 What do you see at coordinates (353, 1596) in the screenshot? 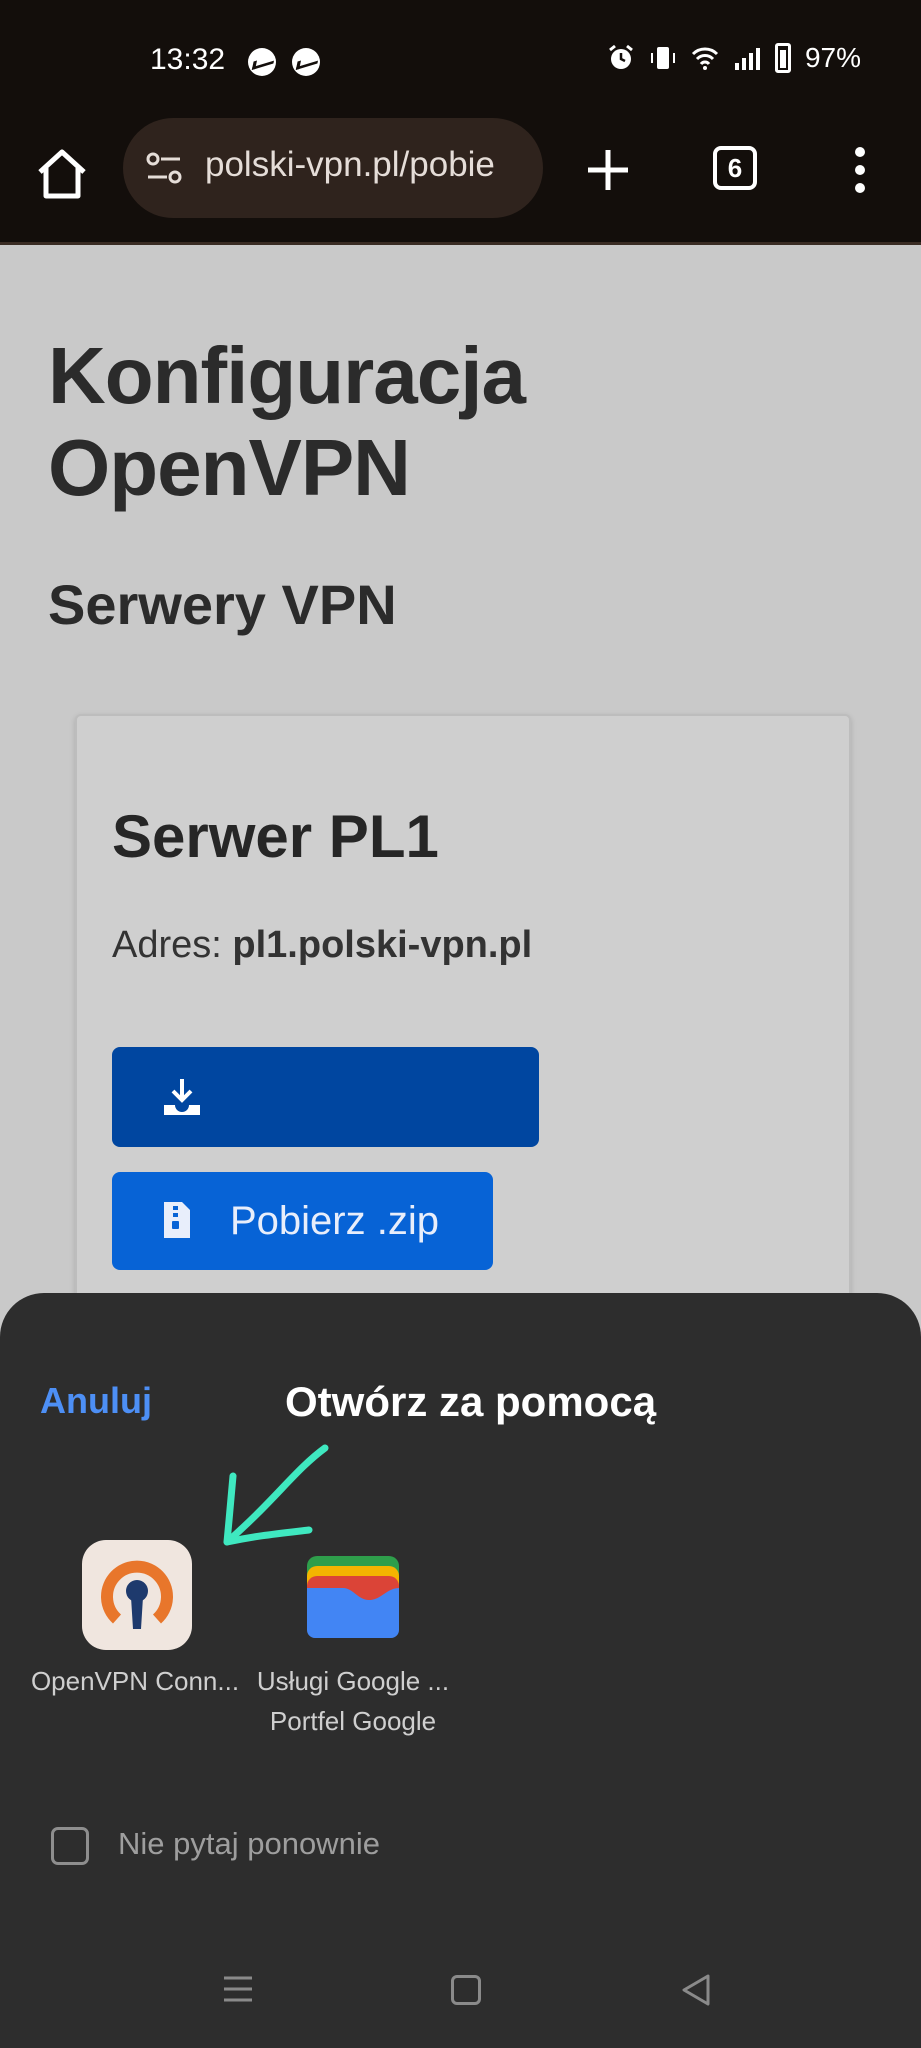
I see `google-wallet-app-icon` at bounding box center [353, 1596].